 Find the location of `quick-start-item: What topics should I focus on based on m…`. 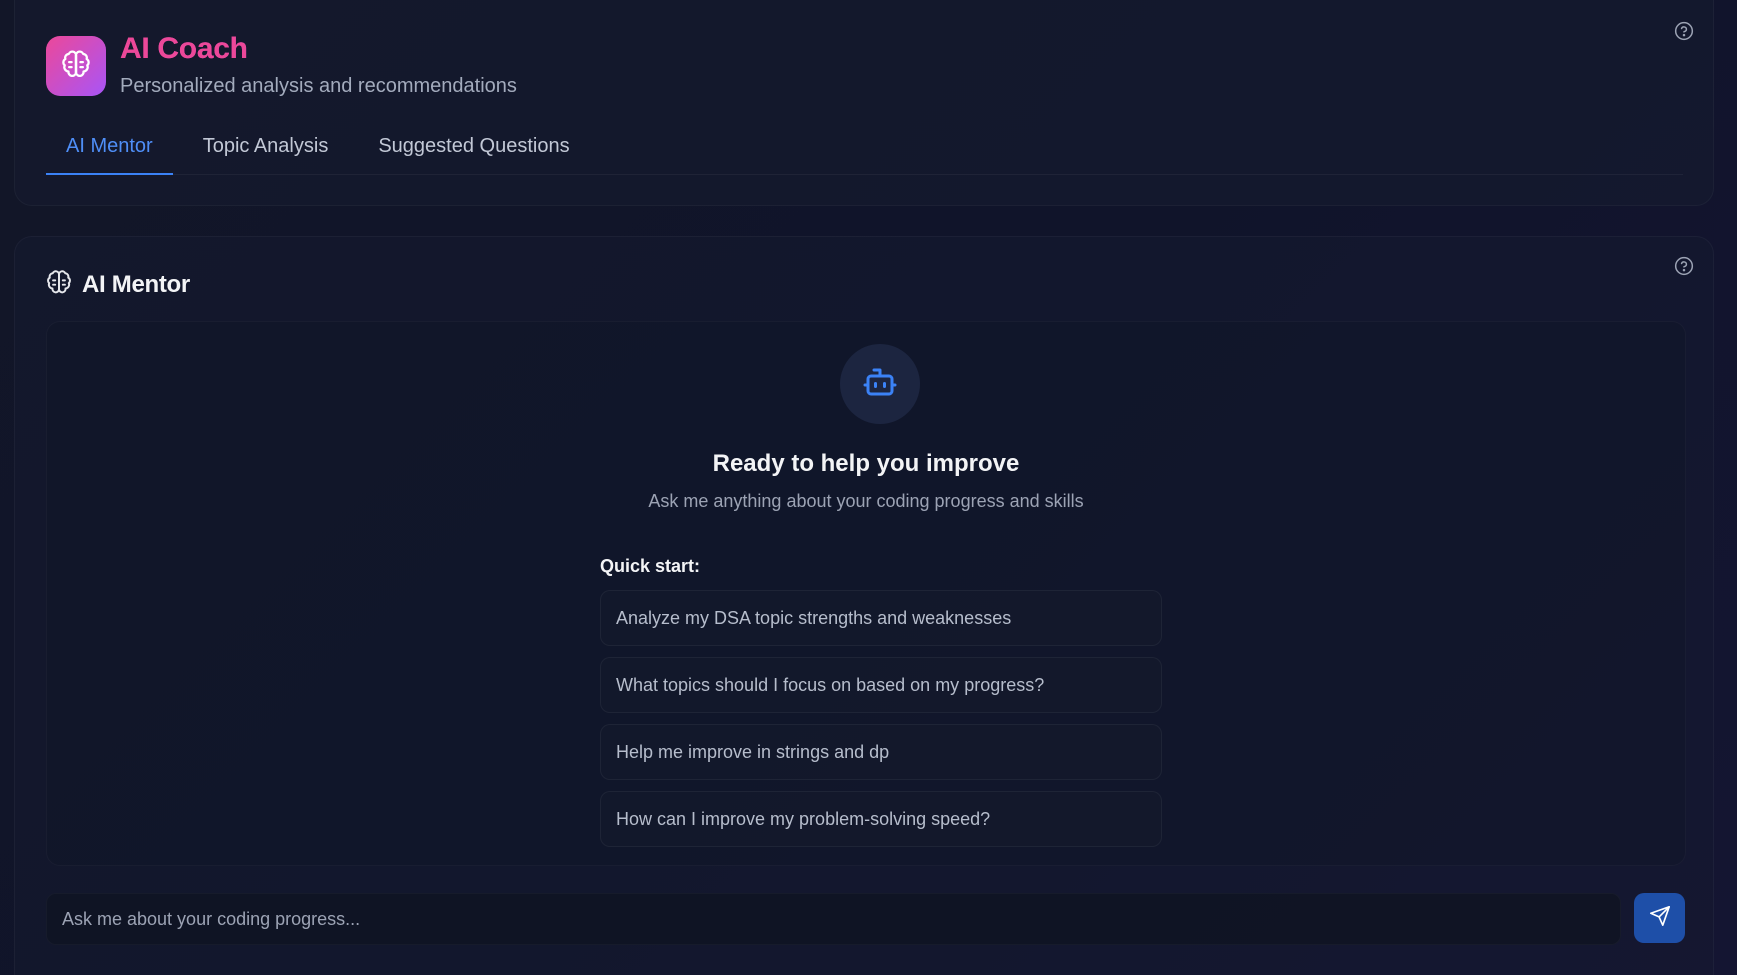

quick-start-item: What topics should I focus on based on m… is located at coordinates (881, 685).